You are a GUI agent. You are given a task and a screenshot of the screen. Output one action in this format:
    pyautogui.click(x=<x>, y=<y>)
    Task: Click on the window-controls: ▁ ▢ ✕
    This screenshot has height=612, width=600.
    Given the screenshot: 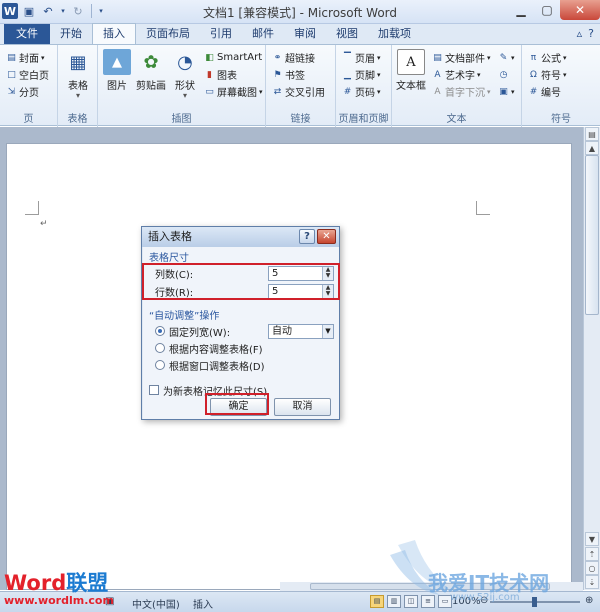 What is the action you would take?
    pyautogui.click(x=554, y=10)
    